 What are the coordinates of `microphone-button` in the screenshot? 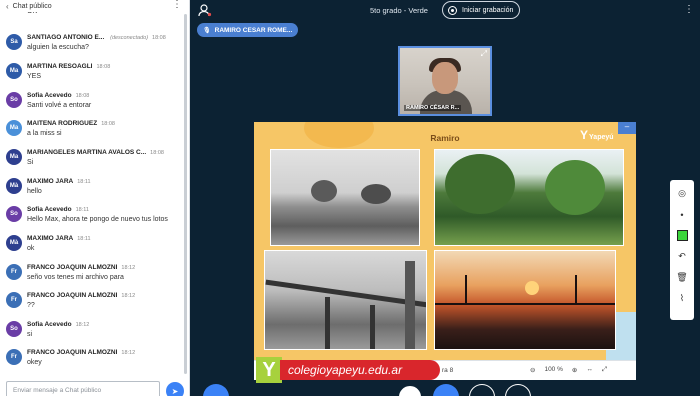 It's located at (410, 390).